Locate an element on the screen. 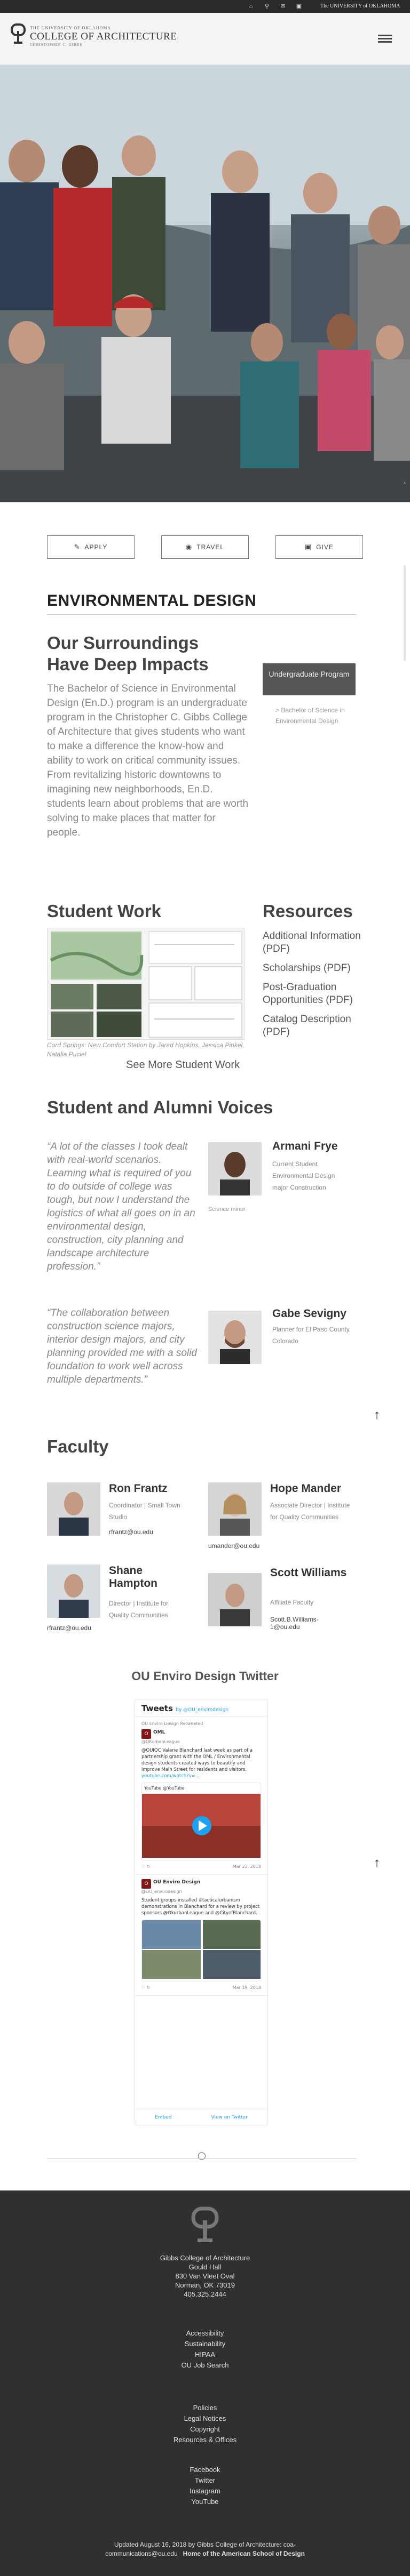 Image resolution: width=410 pixels, height=2576 pixels. student-work-image is located at coordinates (146, 984).